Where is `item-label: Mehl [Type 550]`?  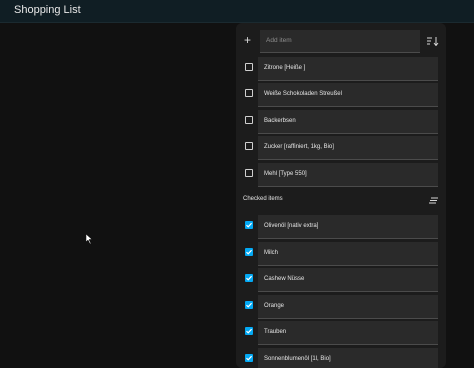 item-label: Mehl [Type 550] is located at coordinates (285, 174).